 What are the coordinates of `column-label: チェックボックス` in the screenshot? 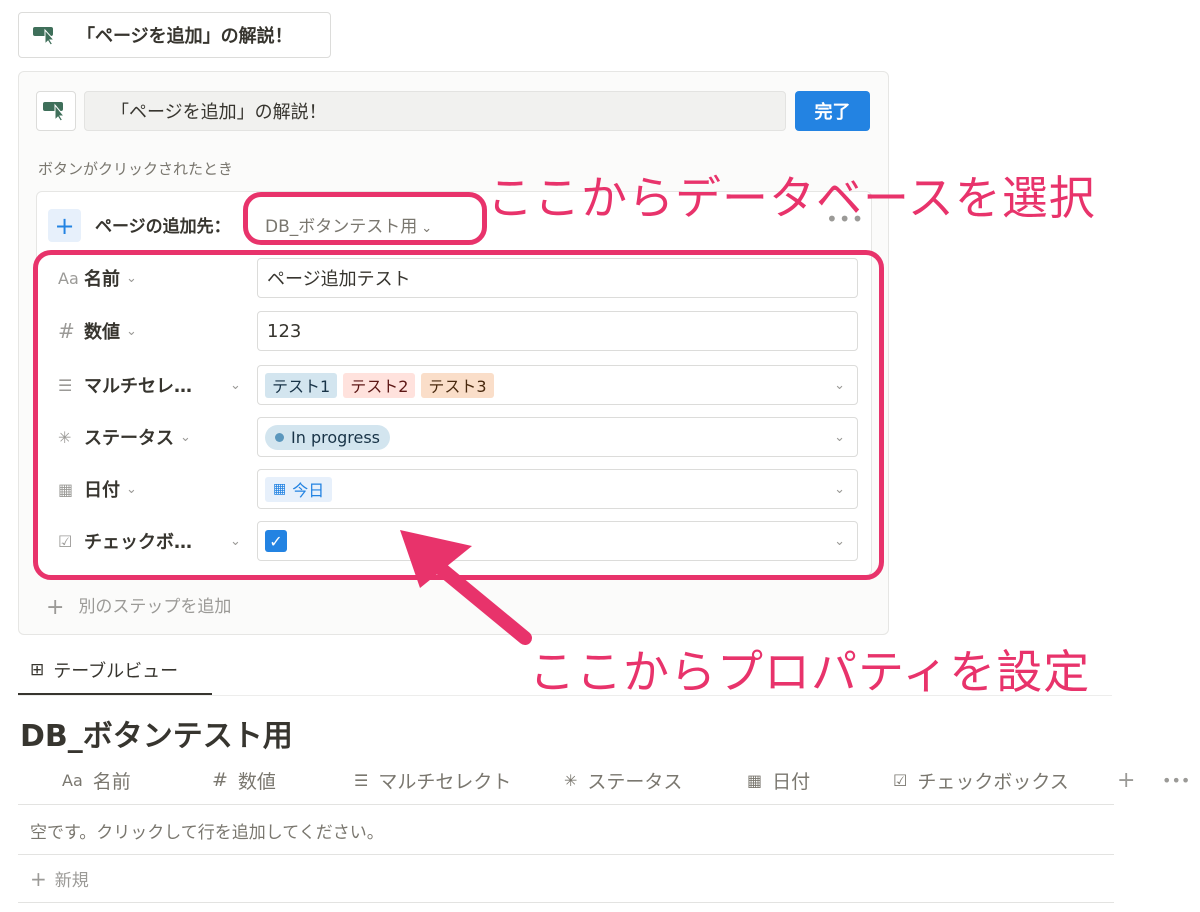 It's located at (993, 781).